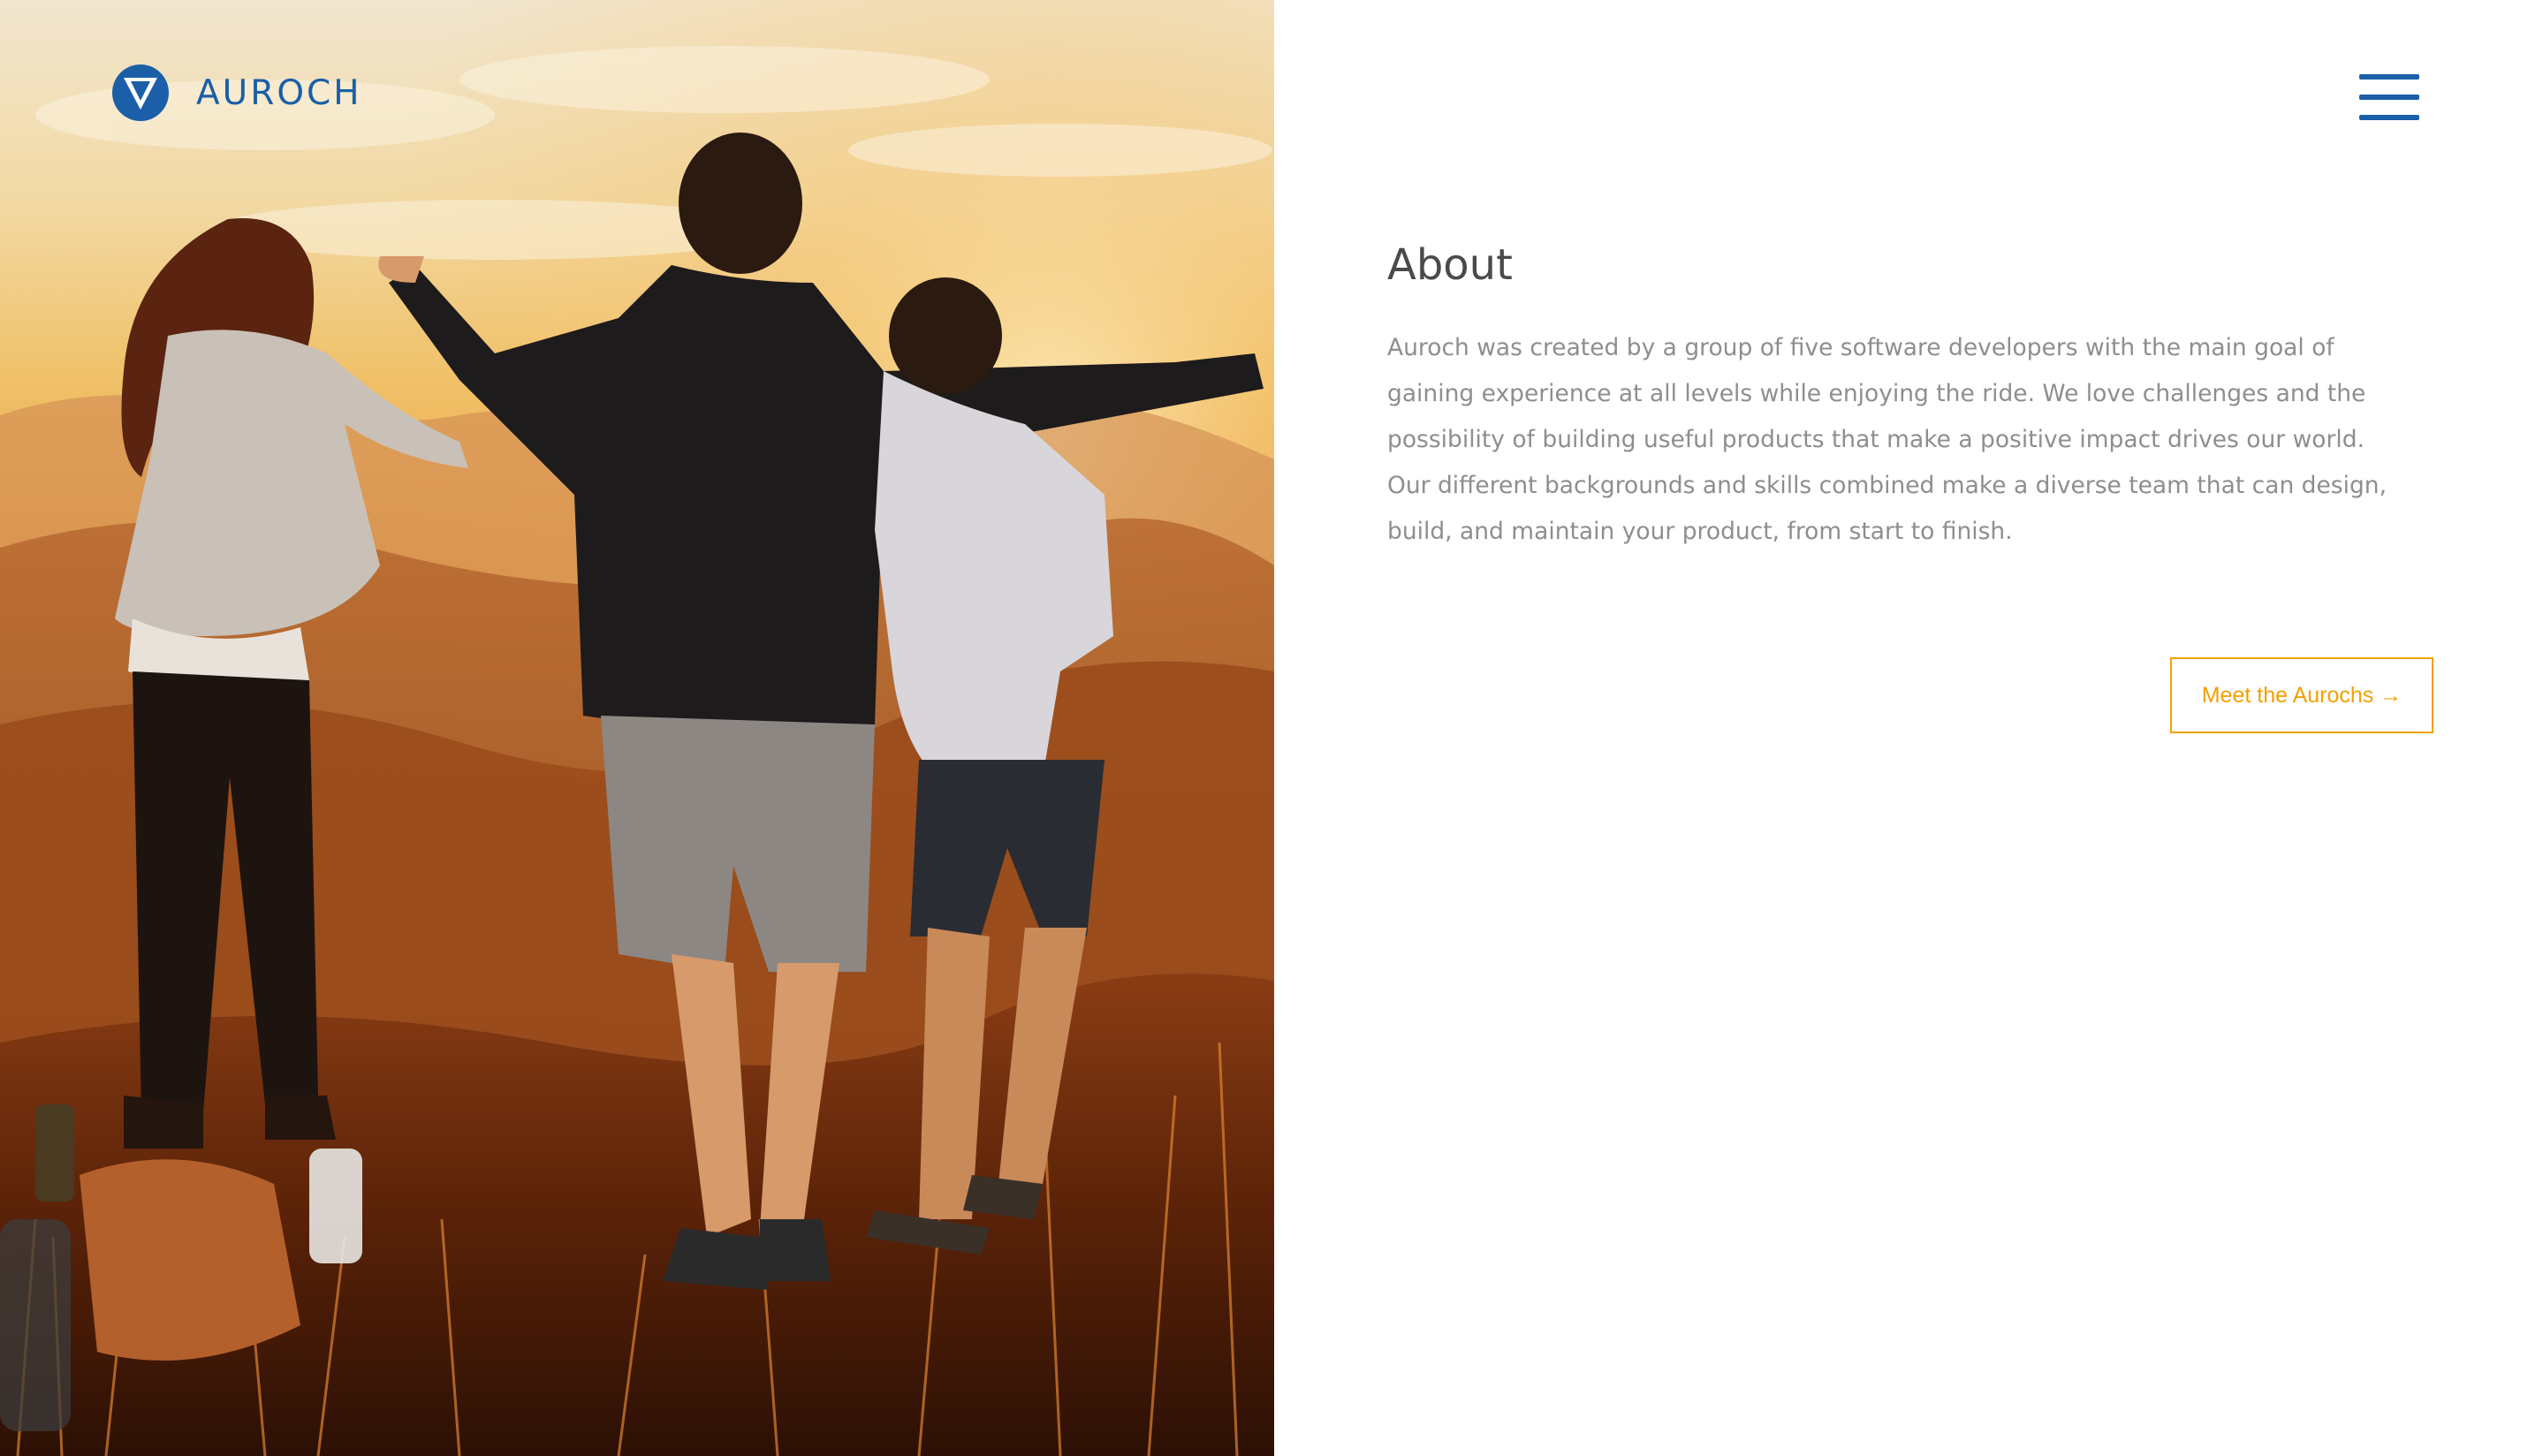 The height and width of the screenshot is (1456, 2543). What do you see at coordinates (2389, 77) in the screenshot?
I see `menu-bar-top` at bounding box center [2389, 77].